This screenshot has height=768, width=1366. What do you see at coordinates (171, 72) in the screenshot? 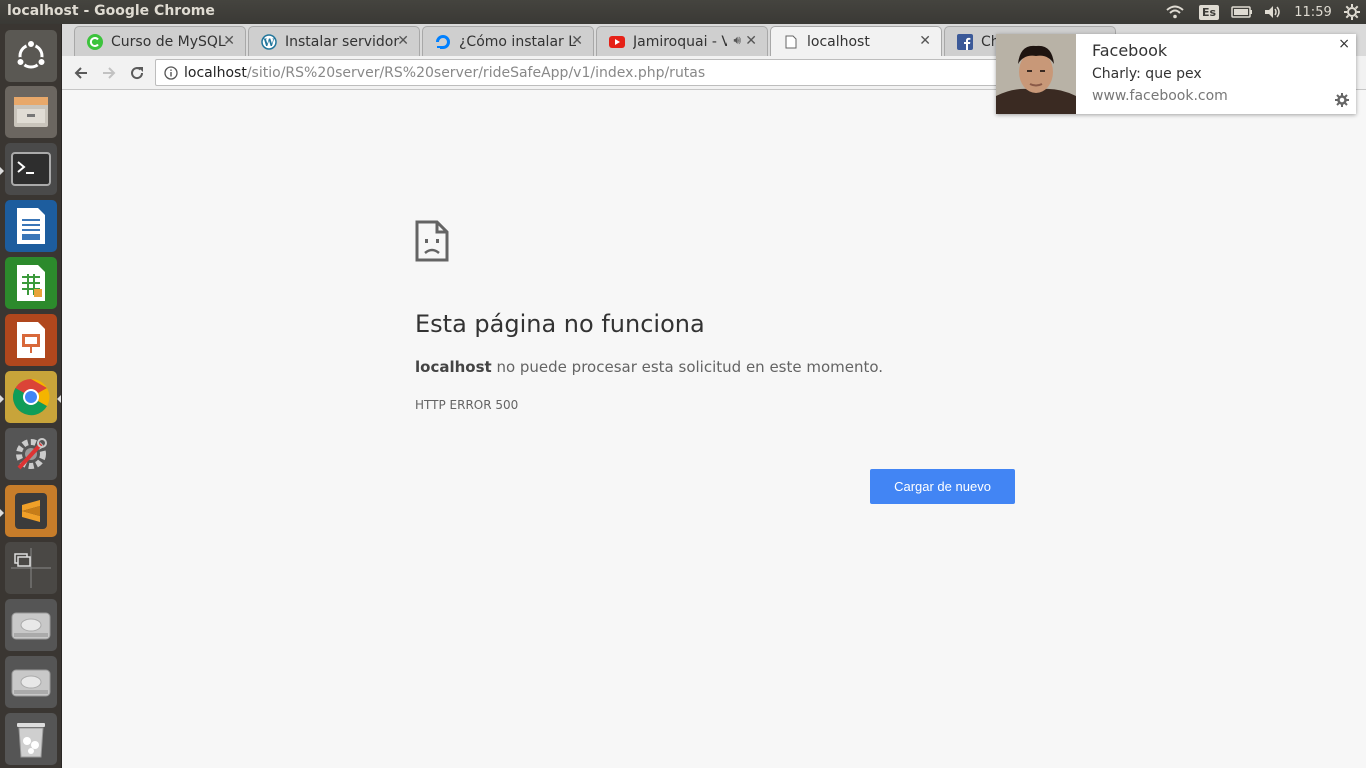
I see `info-icon` at bounding box center [171, 72].